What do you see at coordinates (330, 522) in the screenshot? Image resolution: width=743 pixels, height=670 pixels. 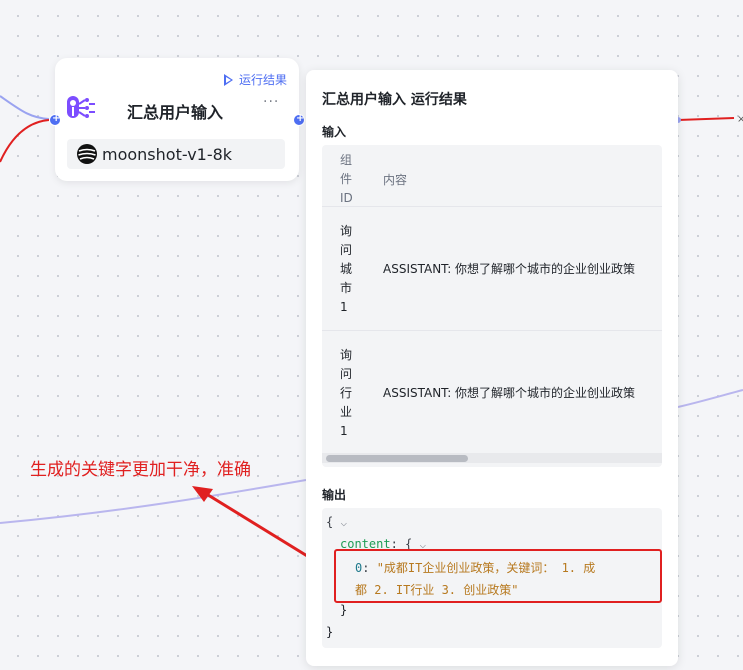 I see `json-open-brace: {` at bounding box center [330, 522].